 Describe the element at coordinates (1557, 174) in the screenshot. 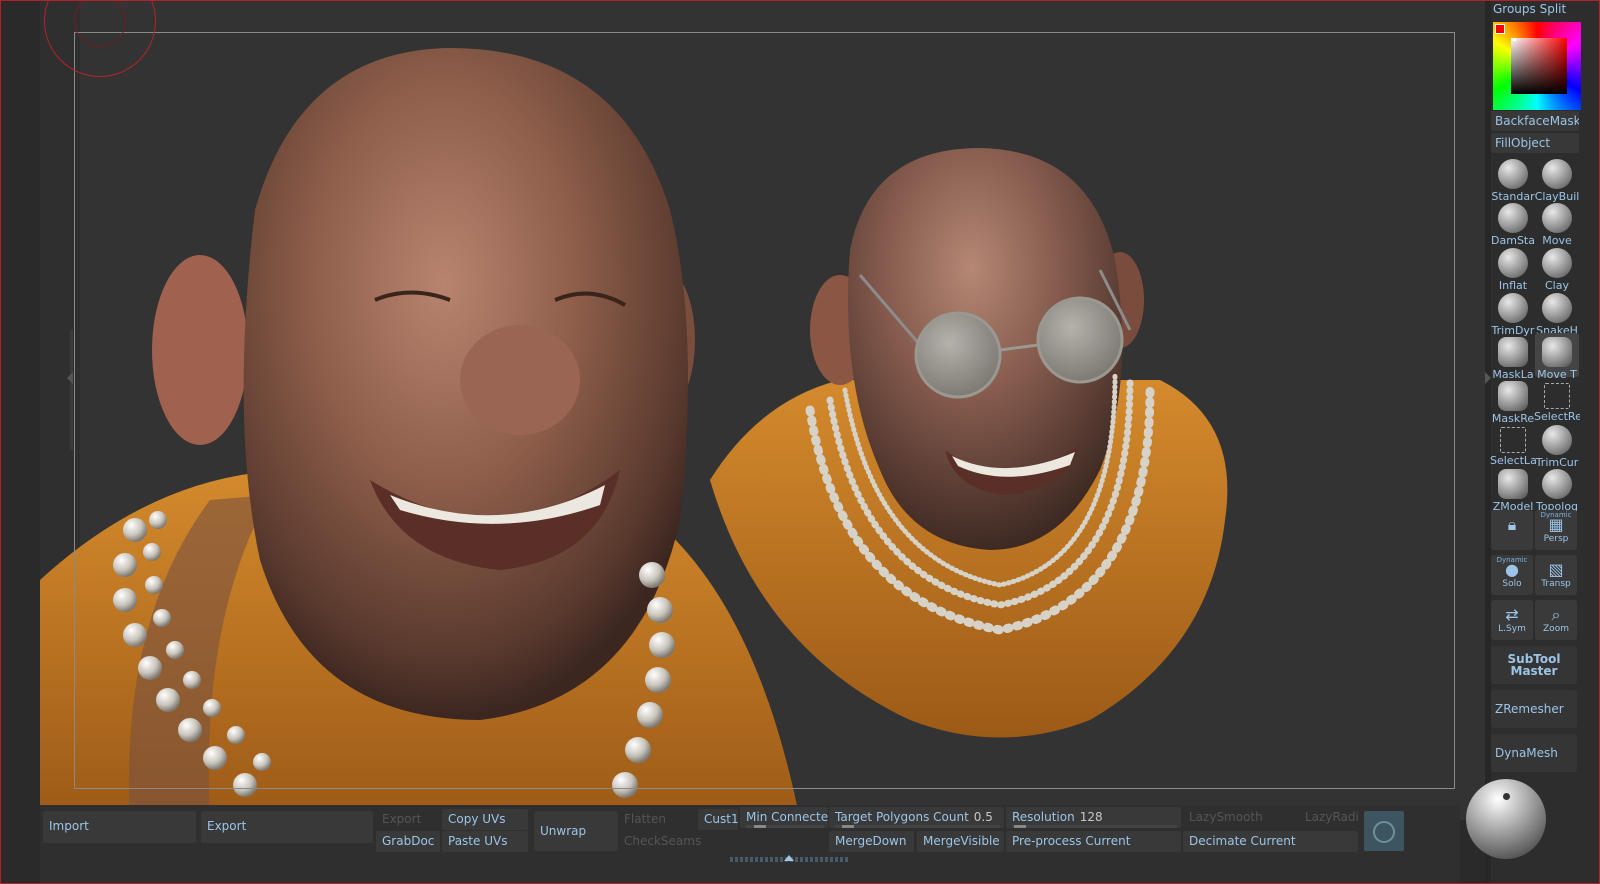

I see `claybuildup-brush-icon` at that location.